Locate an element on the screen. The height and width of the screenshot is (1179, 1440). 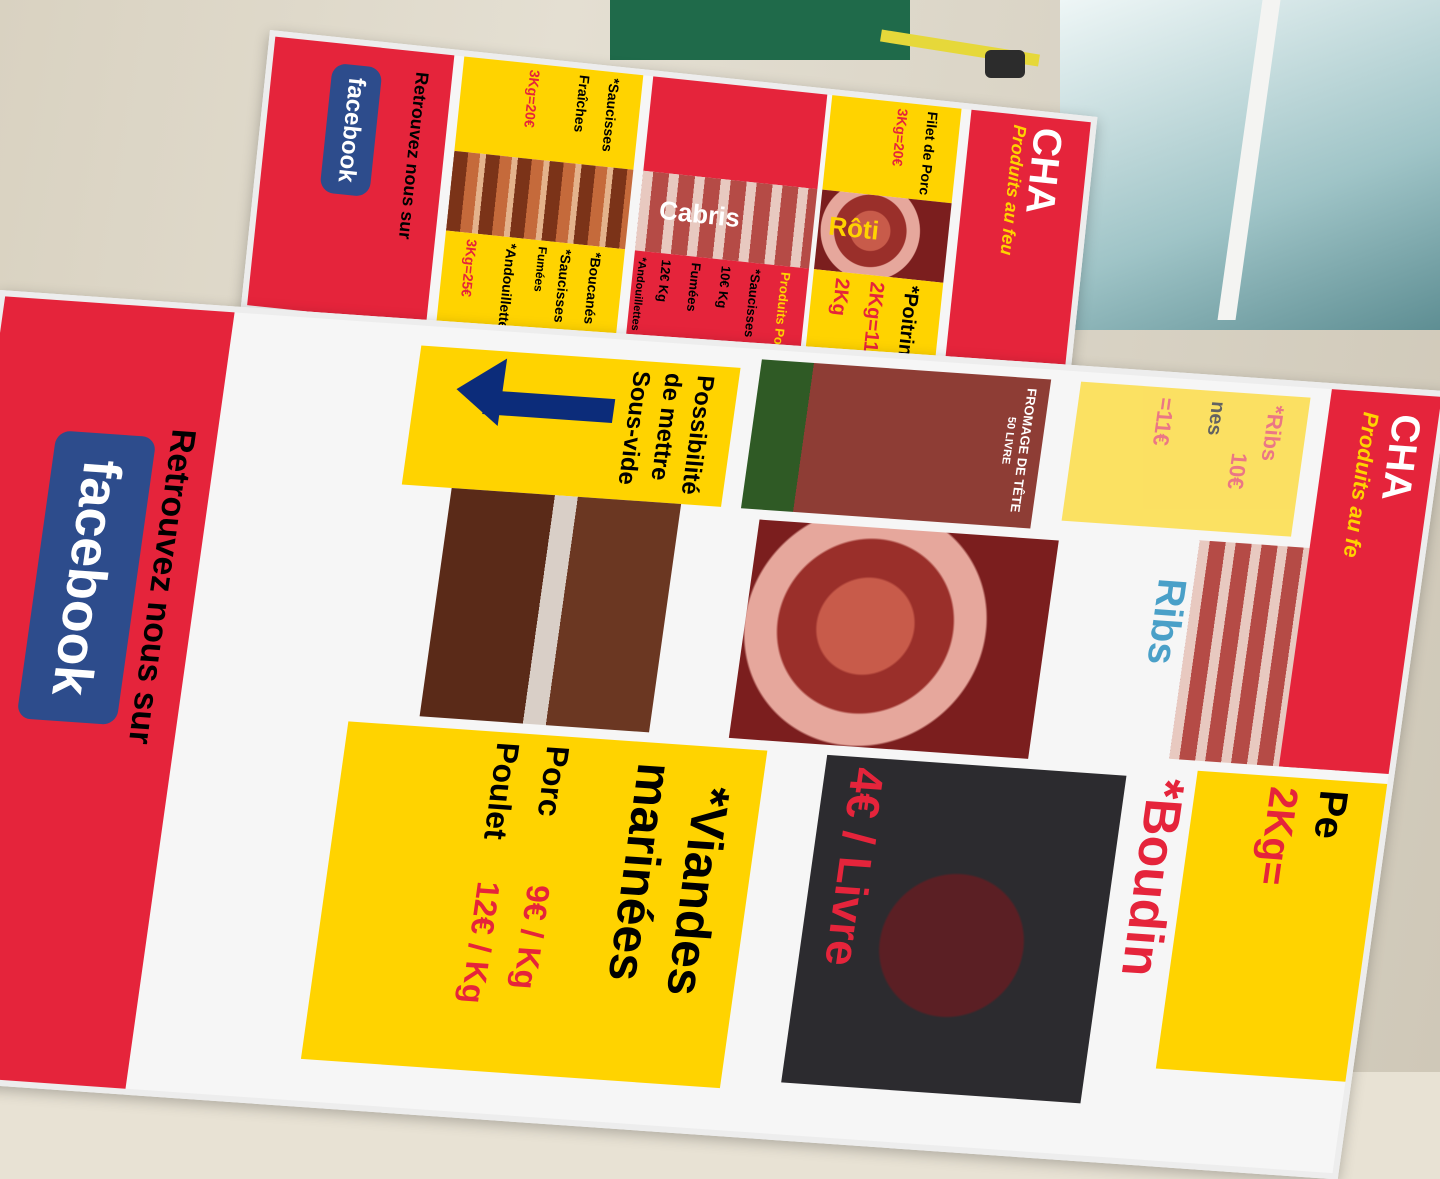
back-fumees: Fumées is located at coordinates (693, 287).